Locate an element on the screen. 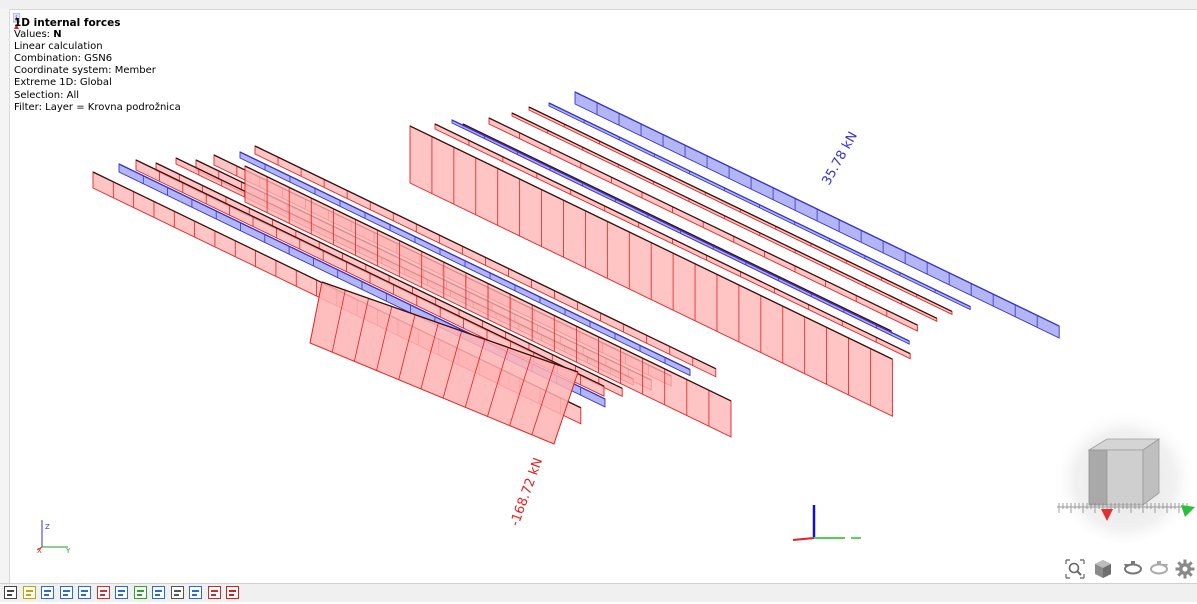 This screenshot has height=604, width=1197. mesh-icon is located at coordinates (158, 592).